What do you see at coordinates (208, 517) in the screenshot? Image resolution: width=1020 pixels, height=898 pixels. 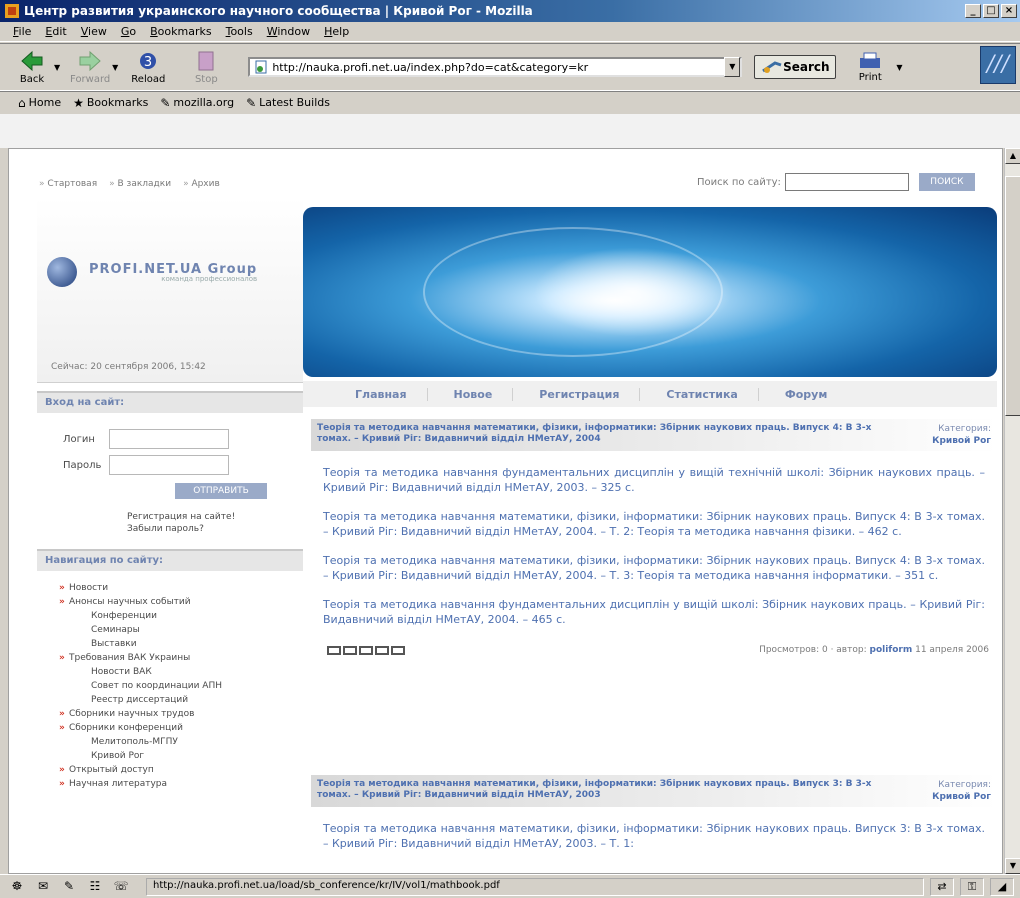 I see `register-link: Регистрация на сайте!` at bounding box center [208, 517].